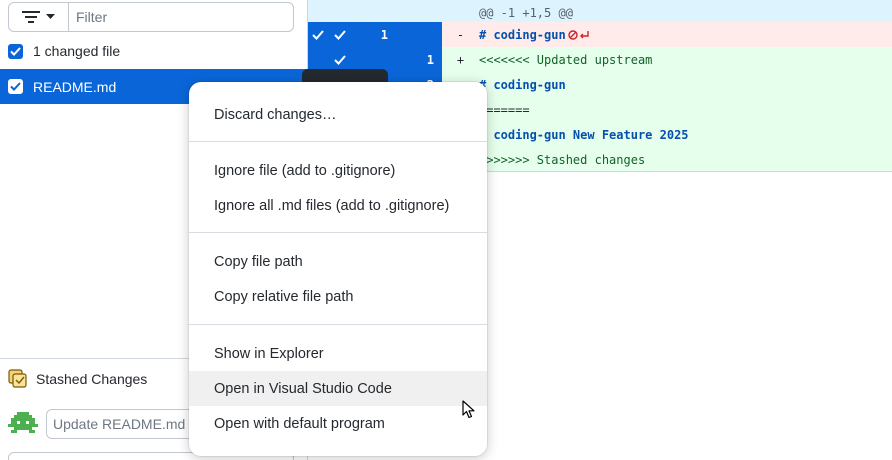  What do you see at coordinates (338, 261) in the screenshot?
I see `menu-item-copy-file-path: Copy file path` at bounding box center [338, 261].